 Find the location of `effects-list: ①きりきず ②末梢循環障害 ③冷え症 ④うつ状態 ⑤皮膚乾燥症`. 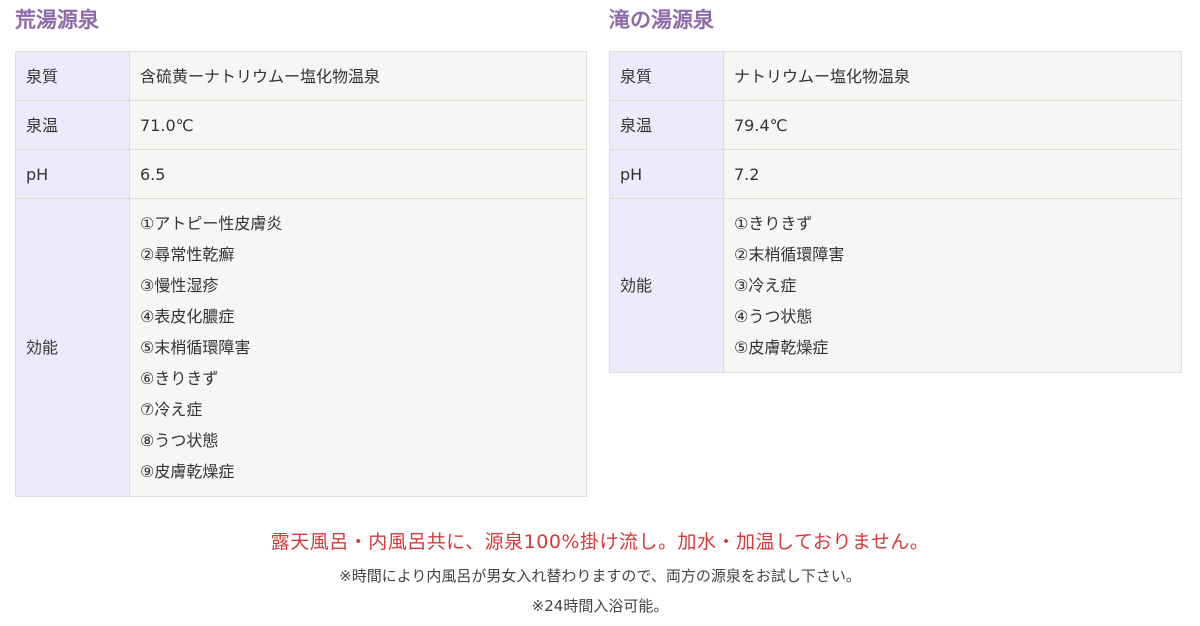

effects-list: ①きりきず ②末梢循環障害 ③冷え症 ④うつ状態 ⑤皮膚乾燥症 is located at coordinates (952, 285).